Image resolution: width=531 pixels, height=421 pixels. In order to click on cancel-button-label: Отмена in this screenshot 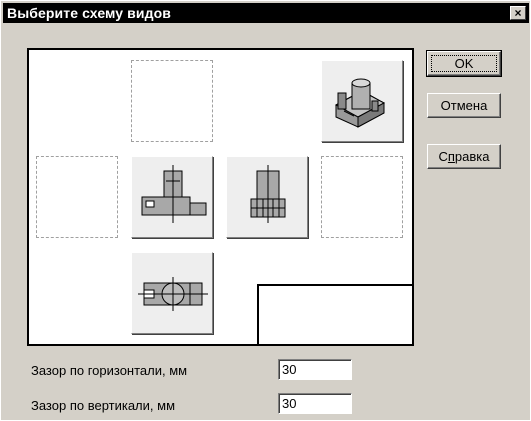, I will do `click(464, 105)`.